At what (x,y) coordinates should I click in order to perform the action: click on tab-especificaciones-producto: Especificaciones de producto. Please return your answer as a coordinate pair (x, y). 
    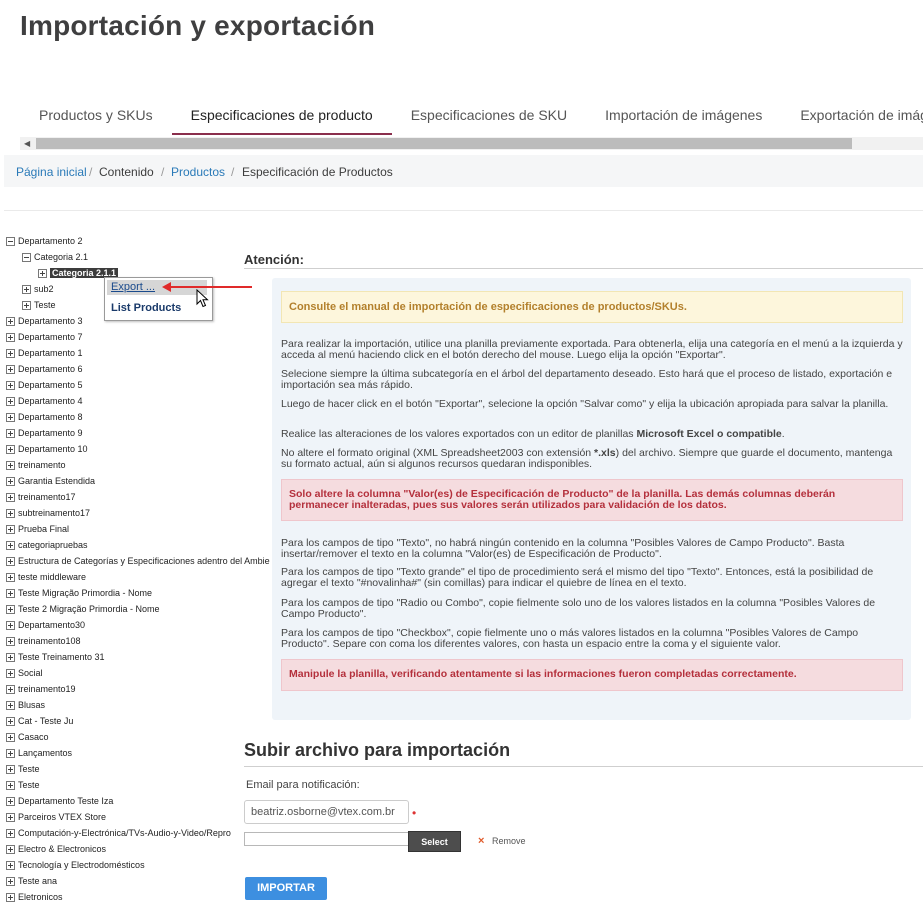
    Looking at the image, I should click on (281, 117).